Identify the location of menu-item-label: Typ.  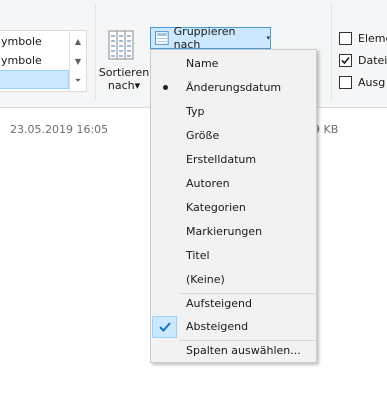
(195, 111).